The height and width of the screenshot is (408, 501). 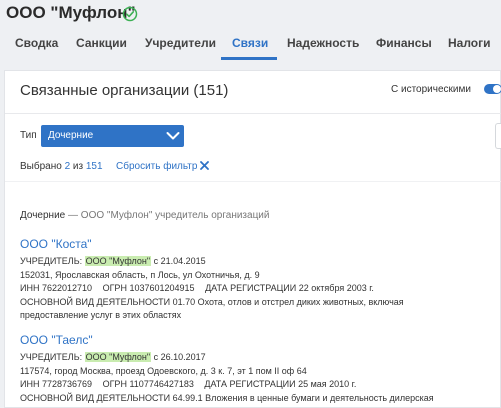 What do you see at coordinates (179, 261) in the screenshot?
I see `founder-since: с 21.04.2015` at bounding box center [179, 261].